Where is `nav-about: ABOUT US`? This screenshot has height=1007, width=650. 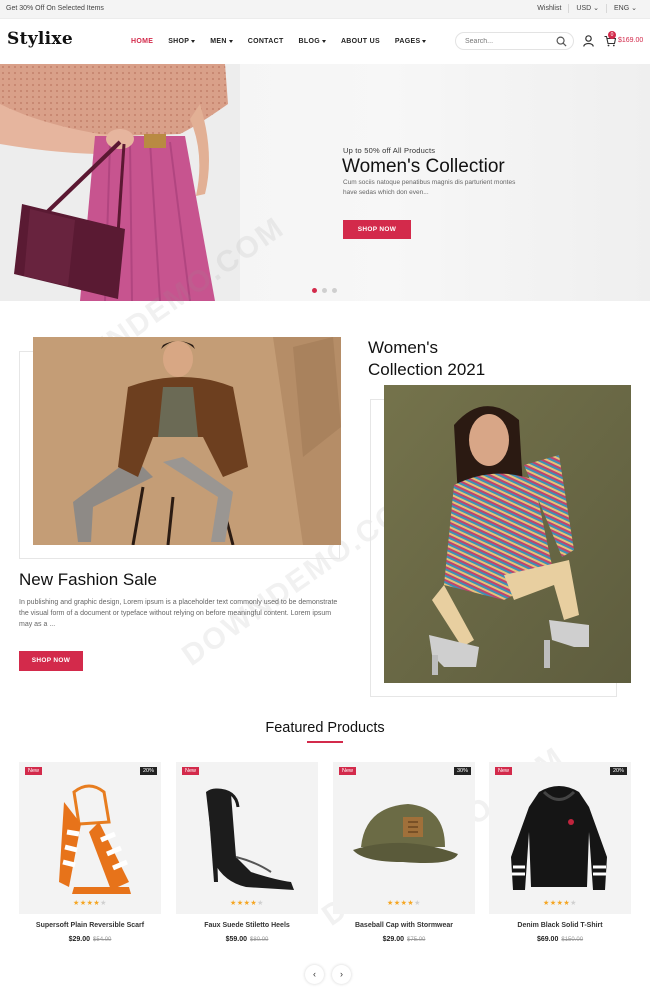
nav-about: ABOUT US is located at coordinates (360, 41).